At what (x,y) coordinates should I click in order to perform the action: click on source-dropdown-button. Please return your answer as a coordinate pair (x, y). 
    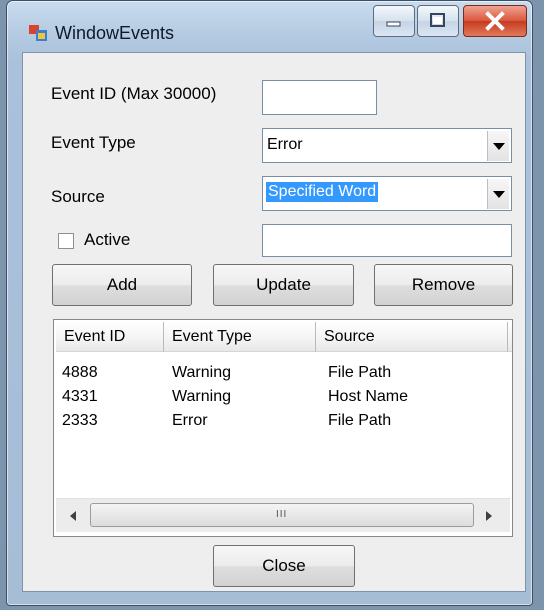
    Looking at the image, I should click on (498, 194).